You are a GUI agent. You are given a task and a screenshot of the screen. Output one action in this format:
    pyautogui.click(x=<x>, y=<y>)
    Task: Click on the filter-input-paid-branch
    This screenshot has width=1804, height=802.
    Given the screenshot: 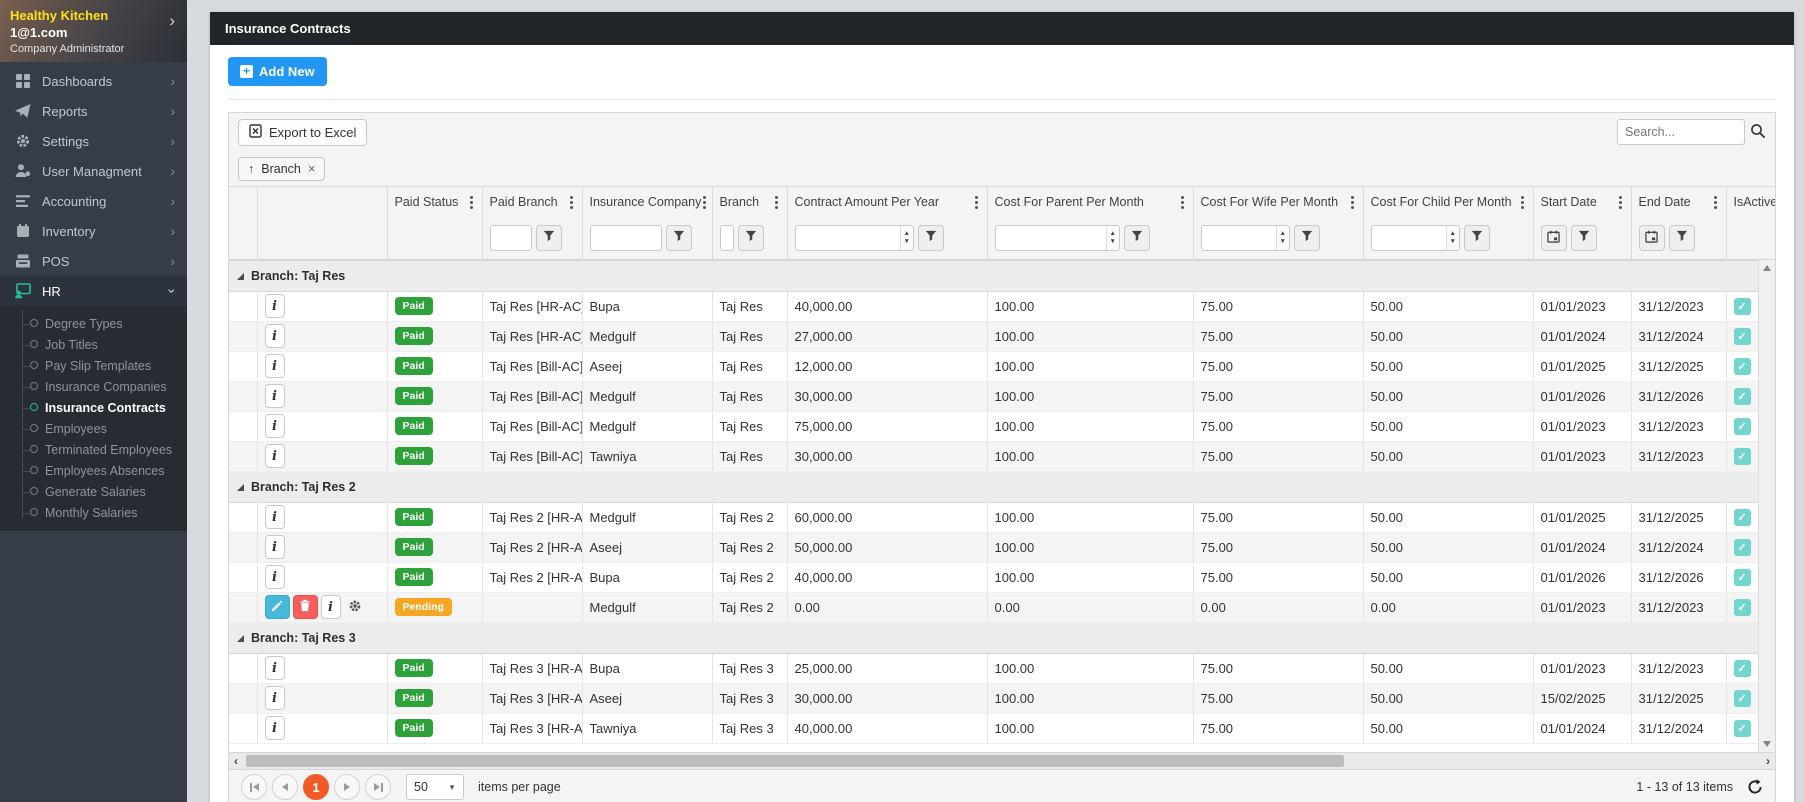 What is the action you would take?
    pyautogui.click(x=510, y=237)
    